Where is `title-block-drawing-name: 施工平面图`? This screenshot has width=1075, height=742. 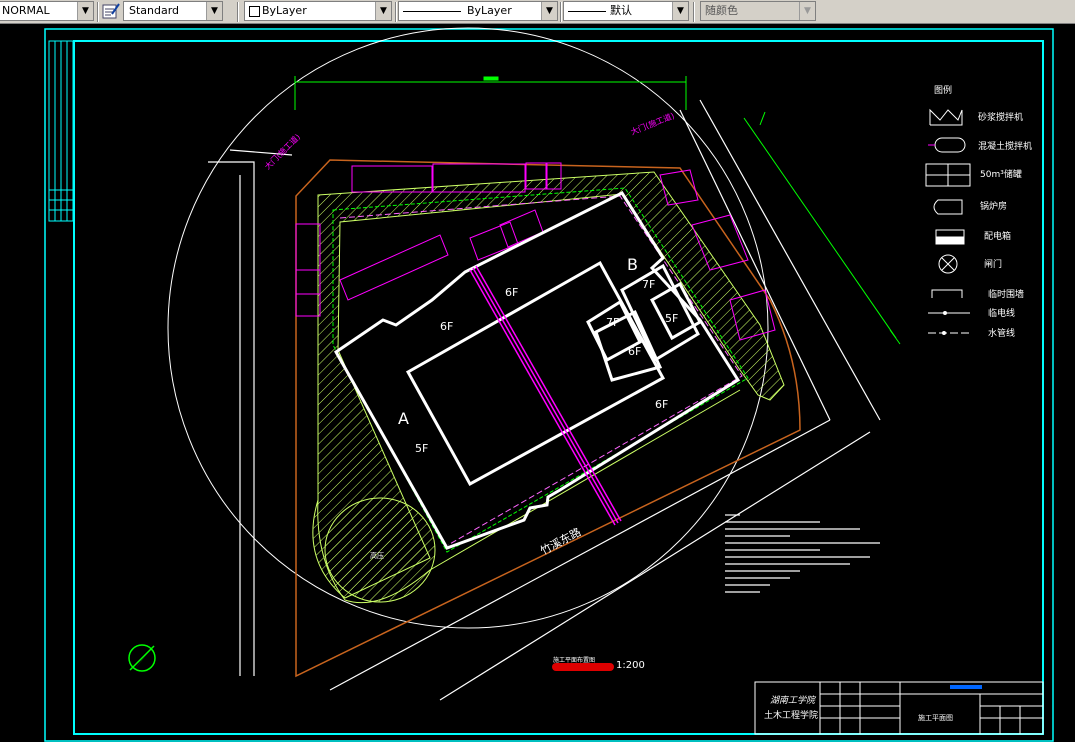 title-block-drawing-name: 施工平面图 is located at coordinates (935, 717).